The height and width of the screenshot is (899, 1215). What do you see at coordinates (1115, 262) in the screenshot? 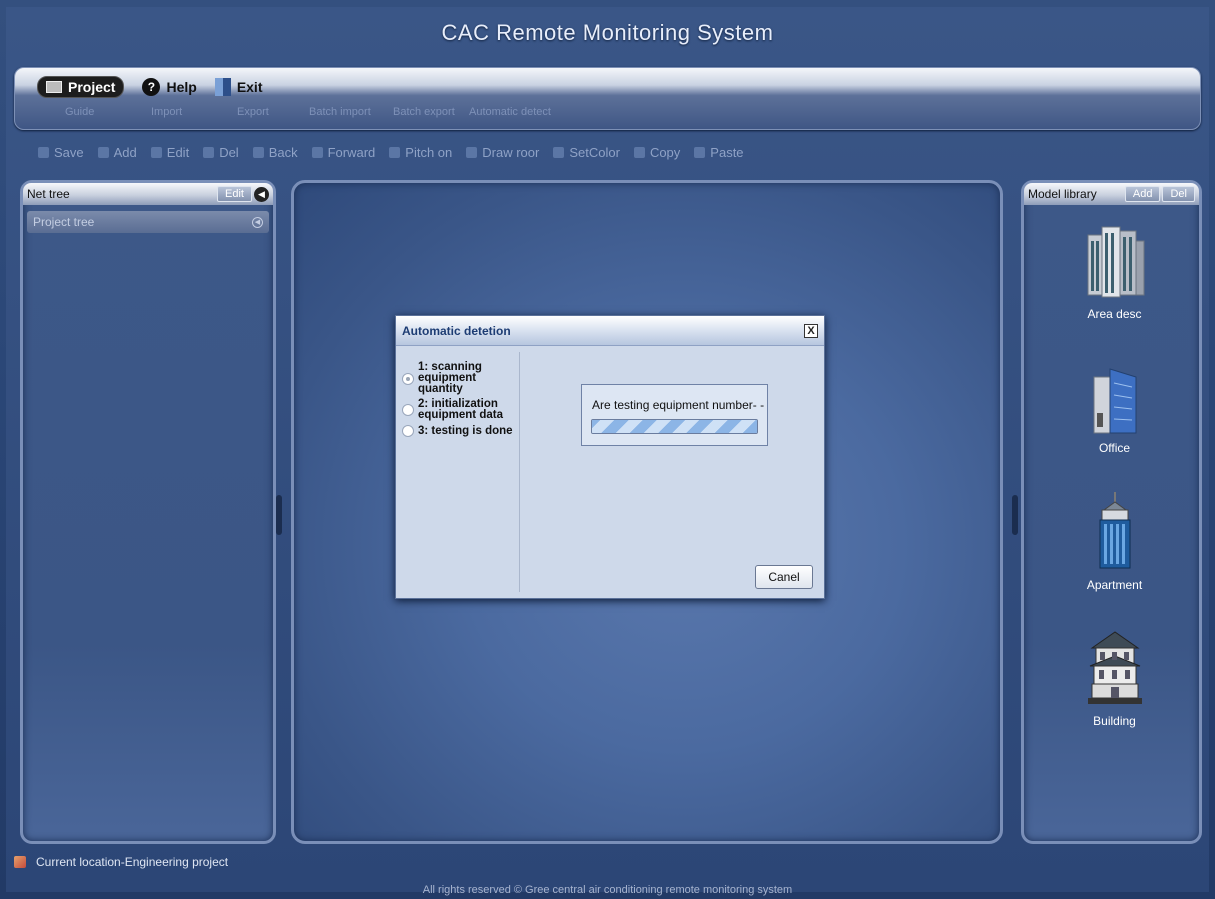
I see `area-building-icon` at bounding box center [1115, 262].